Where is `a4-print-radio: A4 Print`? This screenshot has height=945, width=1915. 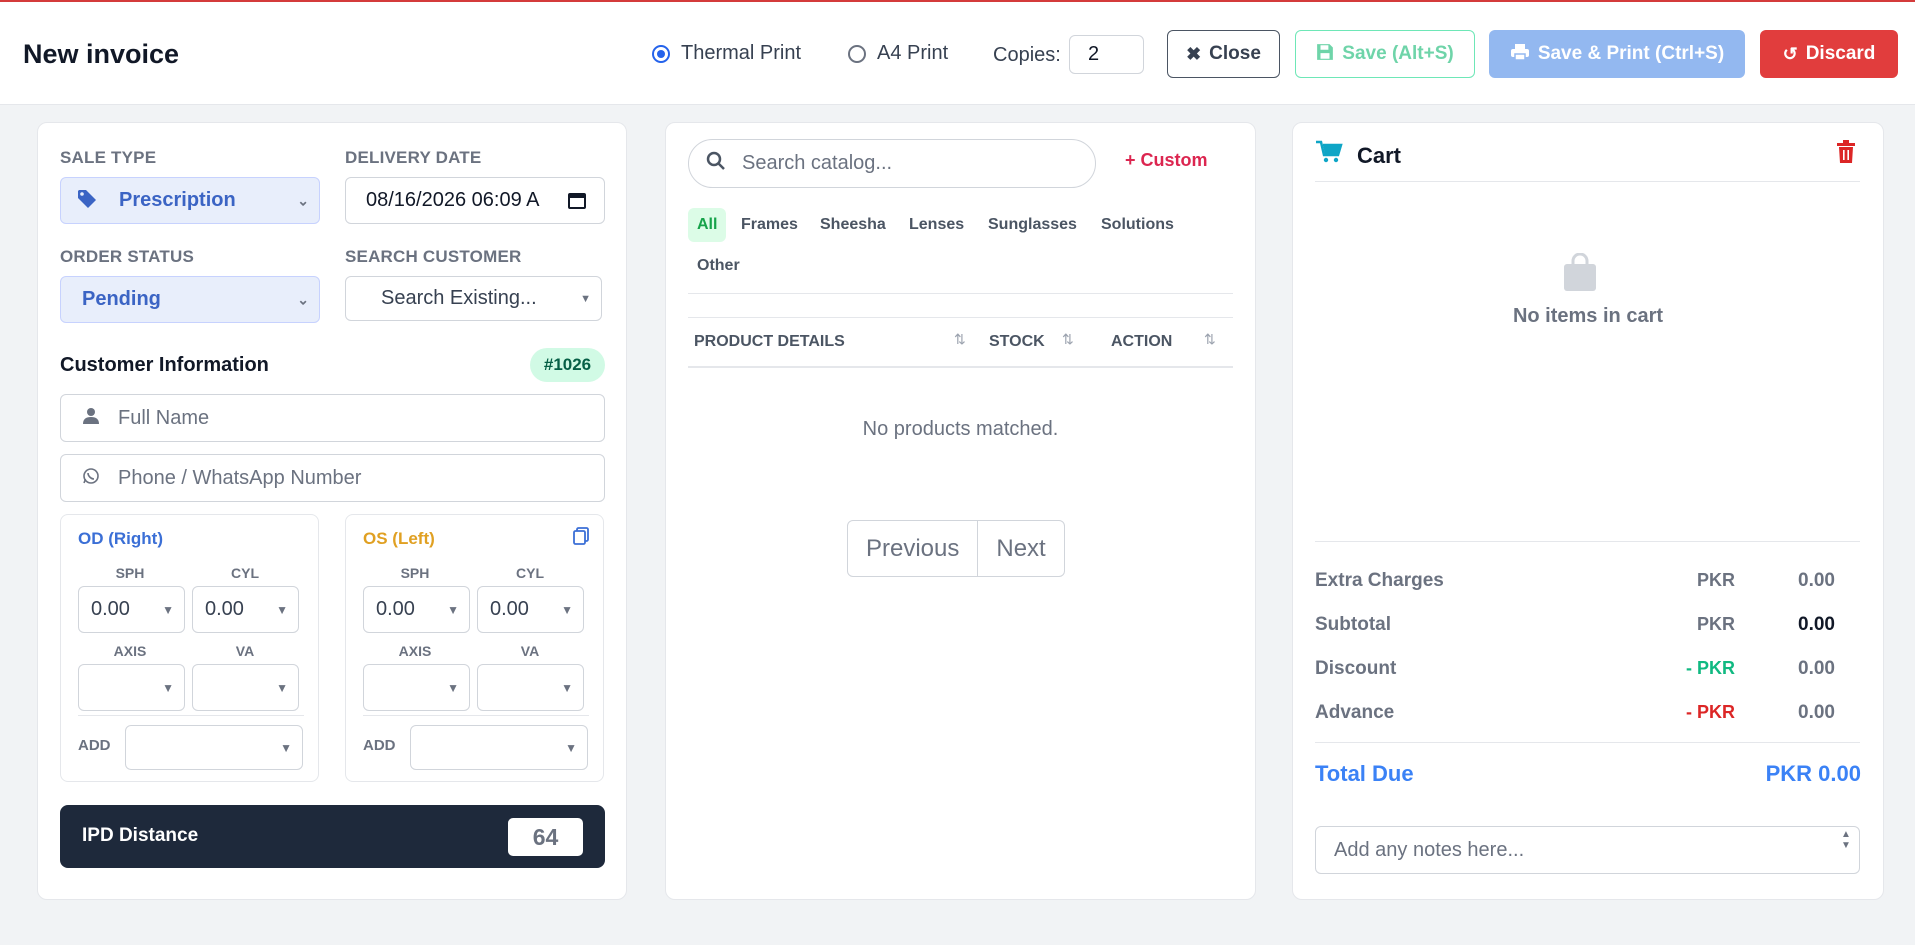 a4-print-radio: A4 Print is located at coordinates (898, 53).